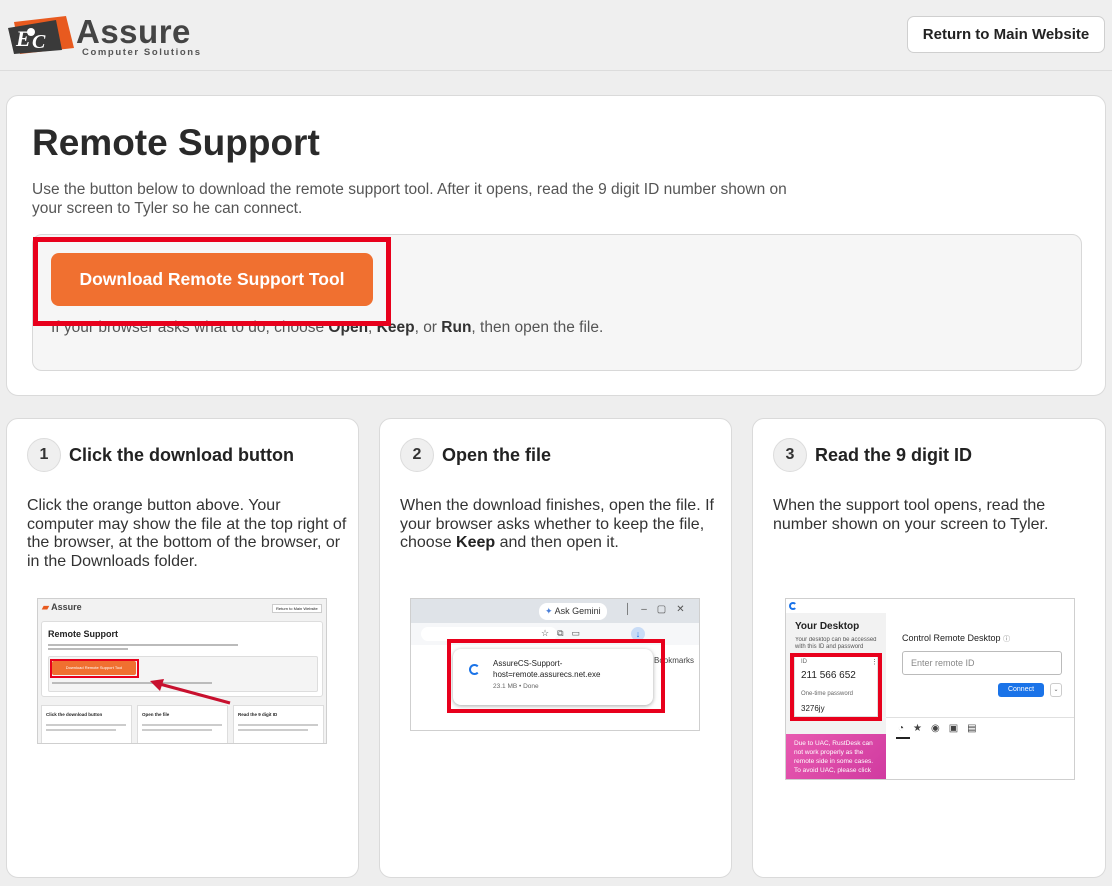 This screenshot has width=1112, height=886. What do you see at coordinates (564, 633) in the screenshot?
I see `mini-toolbar-icons: ☆⧉▭` at bounding box center [564, 633].